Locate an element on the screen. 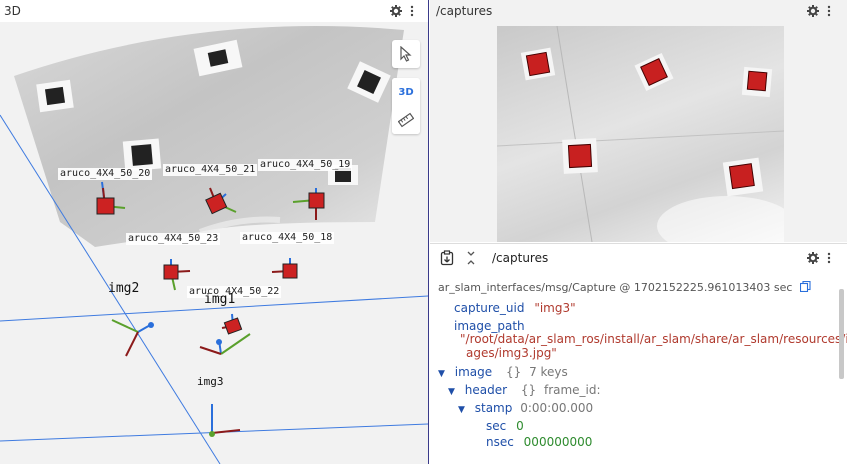 This screenshot has height=465, width=847. field-value: 0:00:00.000 is located at coordinates (557, 408).